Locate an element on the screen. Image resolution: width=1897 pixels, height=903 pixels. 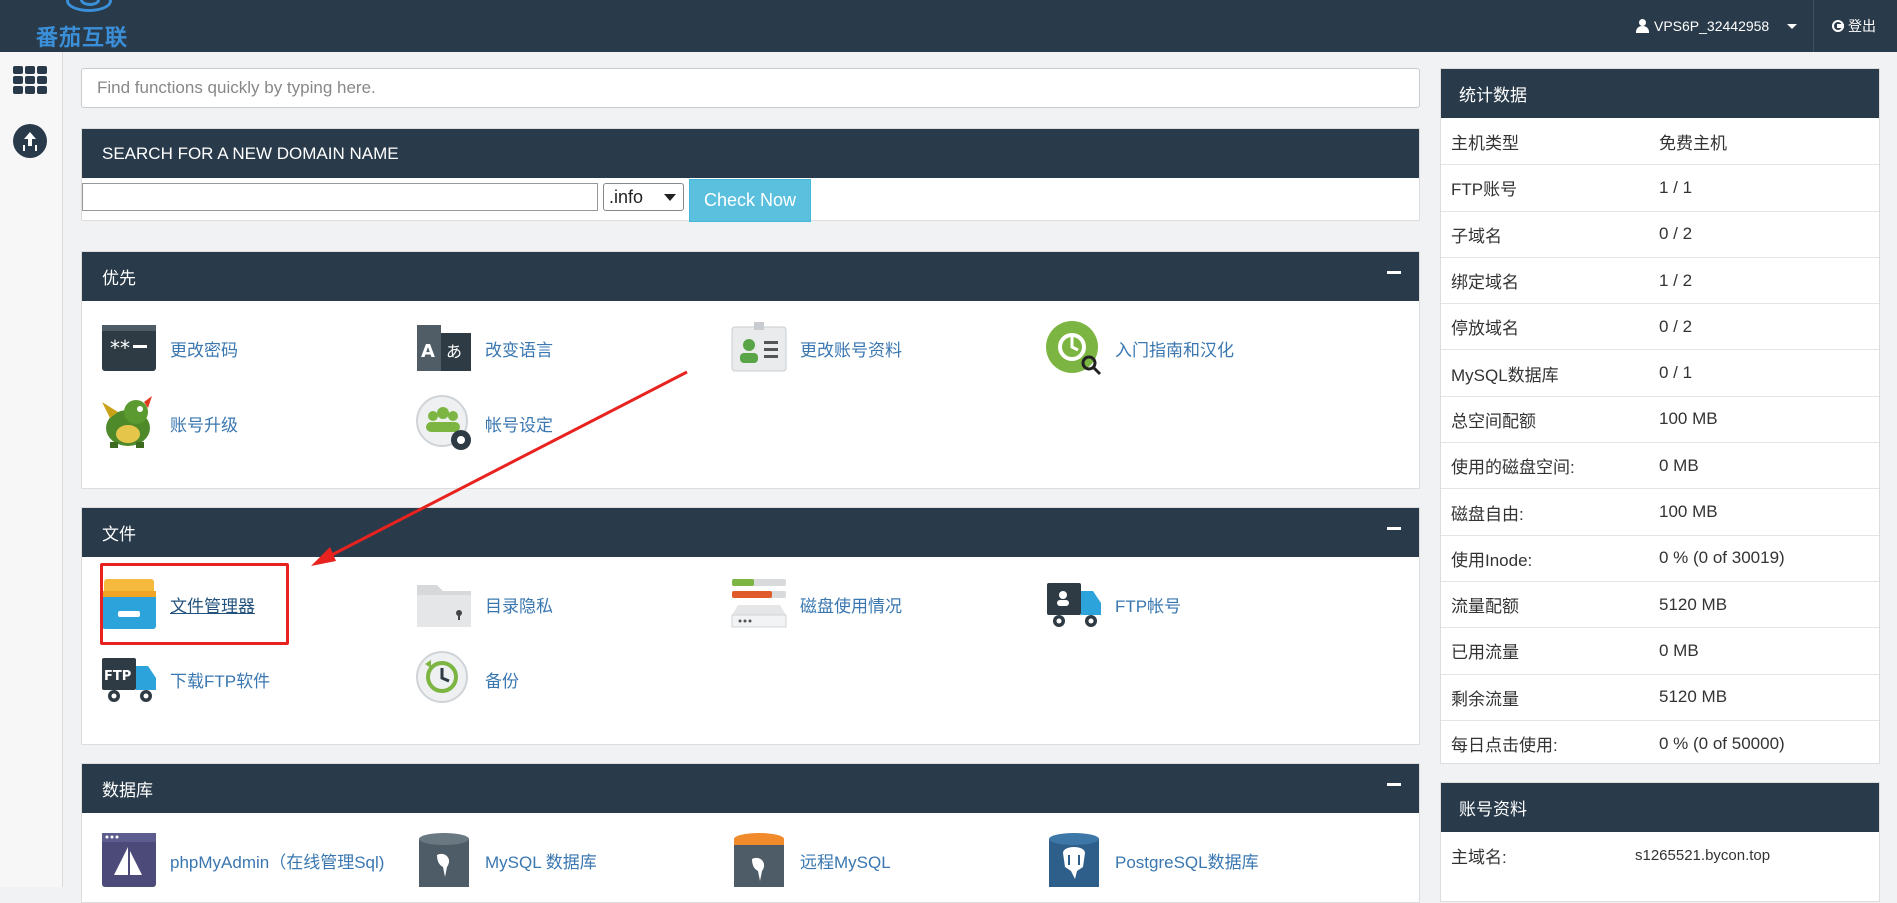
item-label: FTP帐号 is located at coordinates (1148, 606).